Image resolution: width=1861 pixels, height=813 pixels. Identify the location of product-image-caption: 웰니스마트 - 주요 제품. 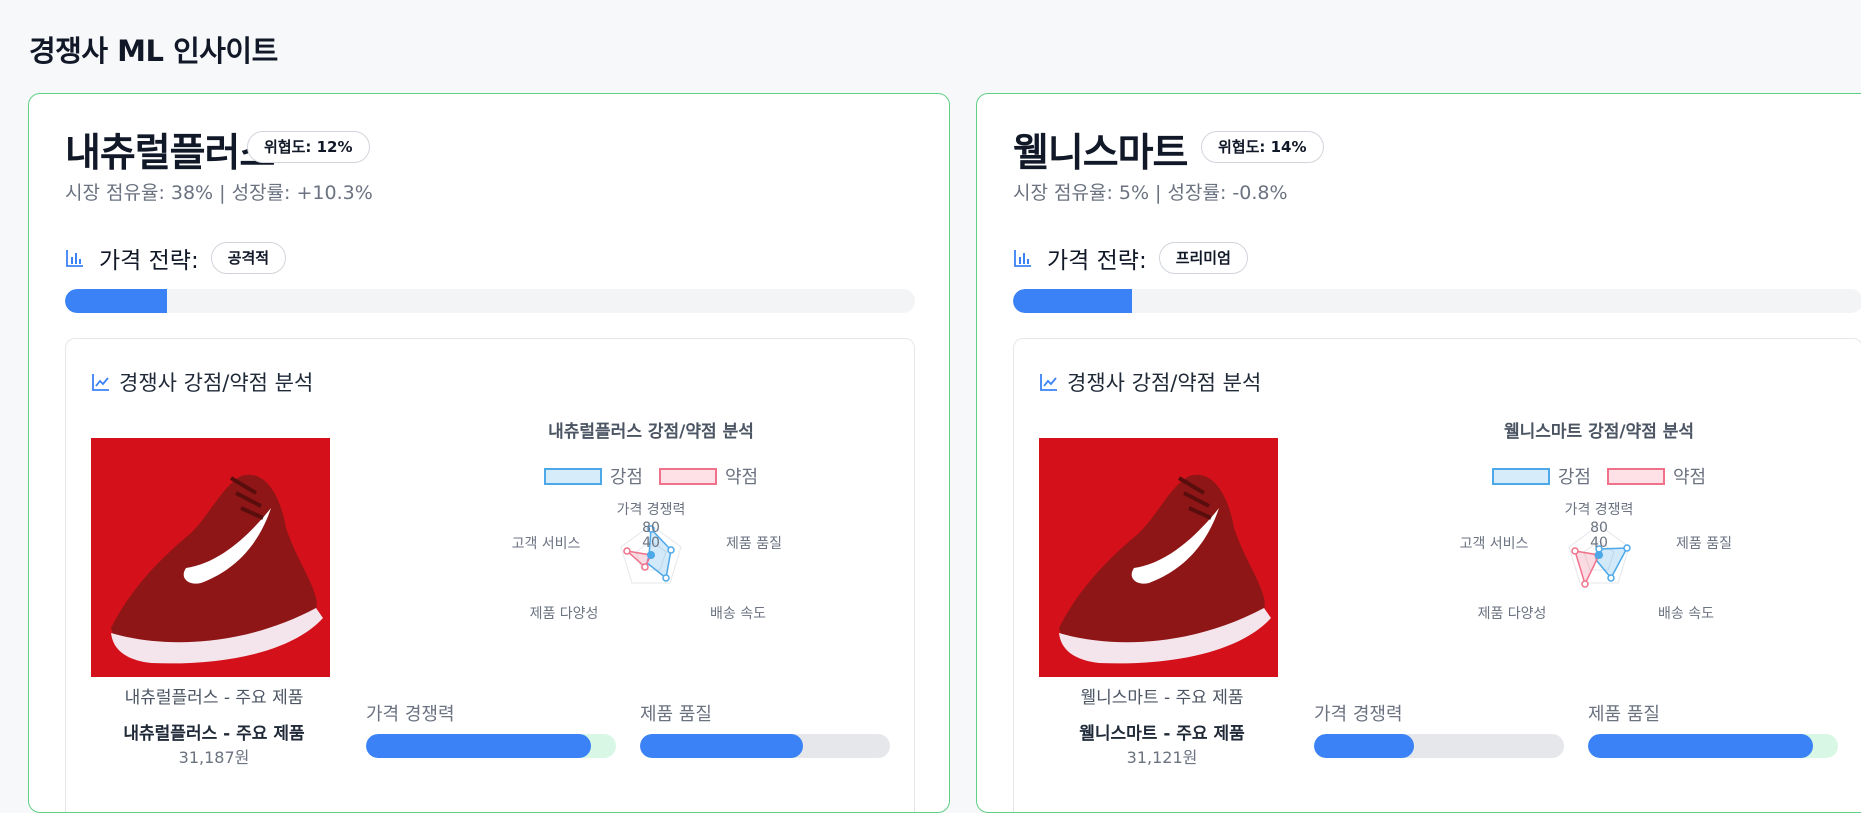
(1162, 698).